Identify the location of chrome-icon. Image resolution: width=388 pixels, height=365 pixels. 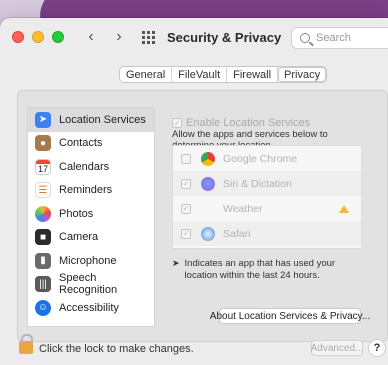
(208, 158).